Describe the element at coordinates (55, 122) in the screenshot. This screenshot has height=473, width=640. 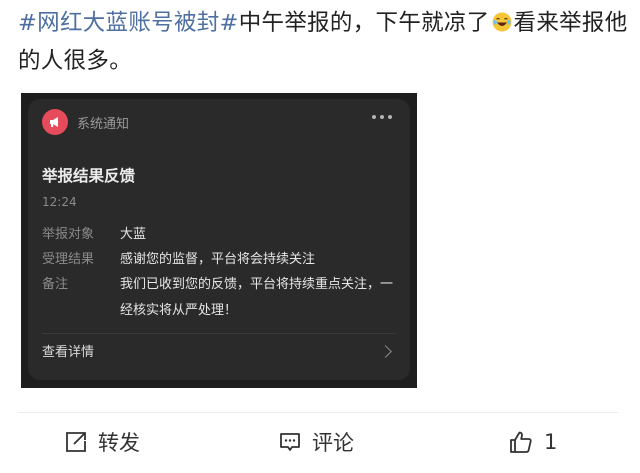
I see `megaphone-icon` at that location.